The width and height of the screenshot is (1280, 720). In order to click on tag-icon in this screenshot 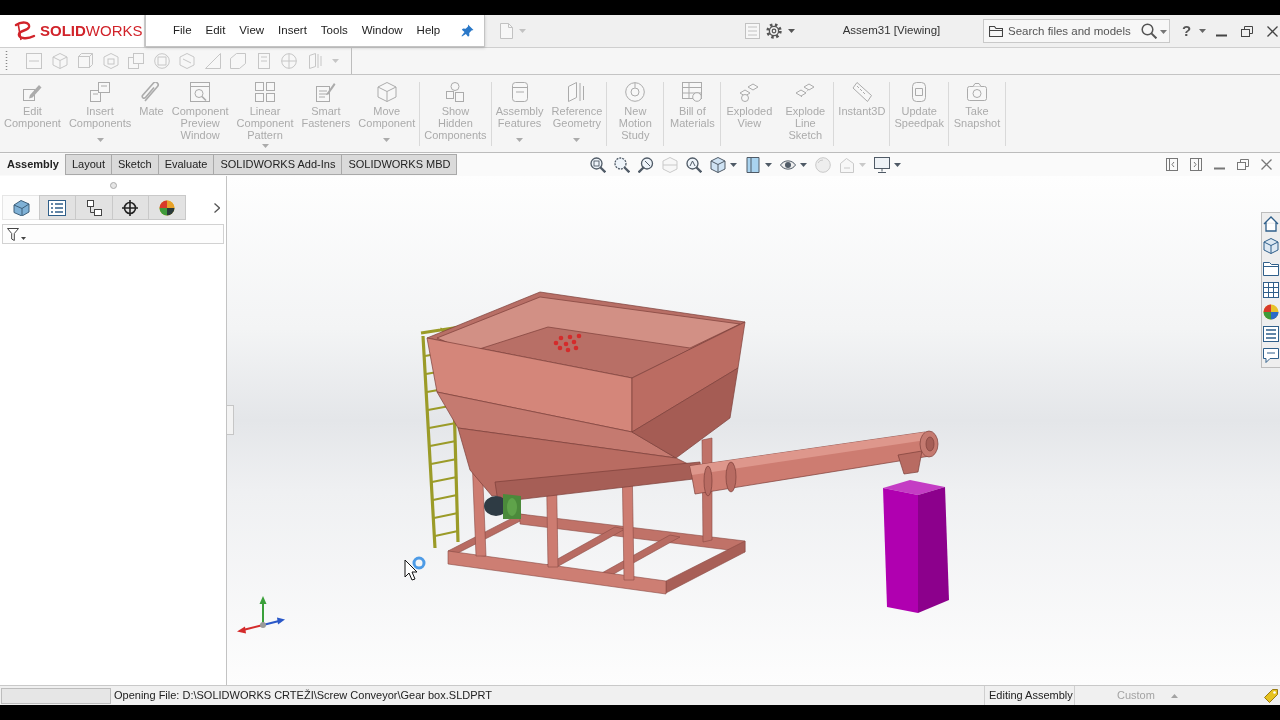, I will do `click(1271, 695)`.